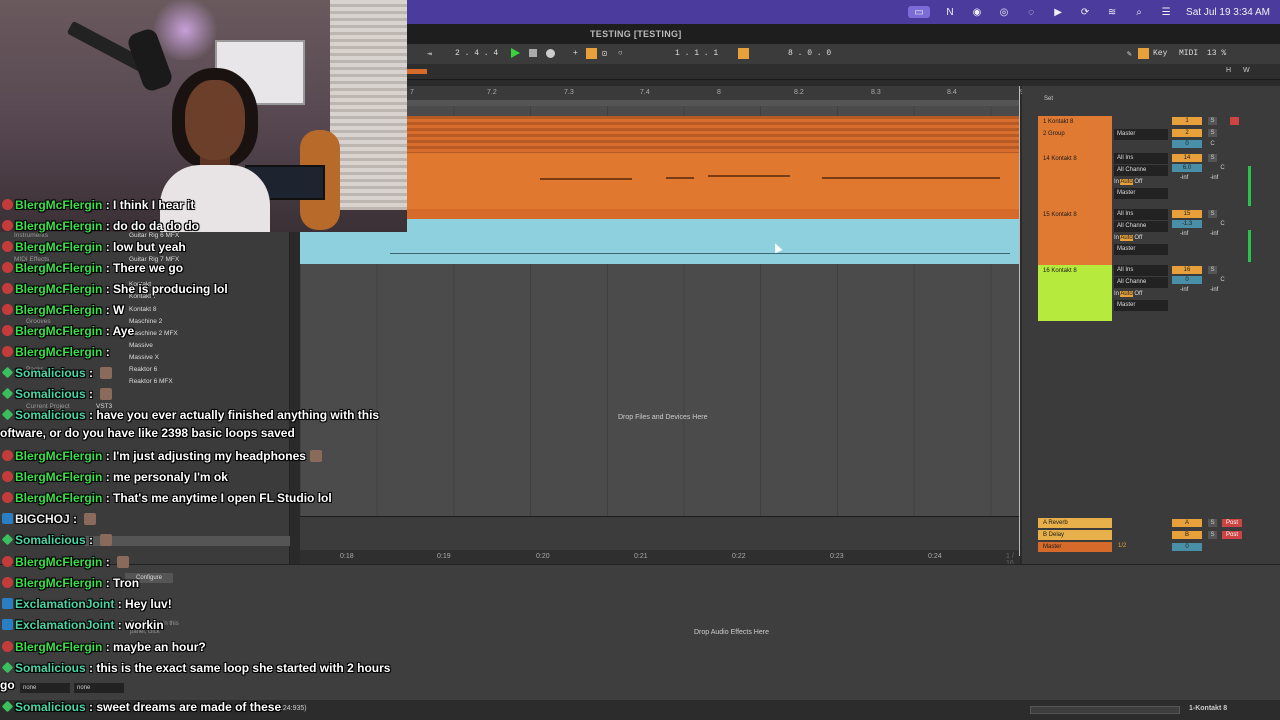 The height and width of the screenshot is (720, 1280). Describe the element at coordinates (1031, 12) in the screenshot. I see `airplay-icon: ◌` at that location.